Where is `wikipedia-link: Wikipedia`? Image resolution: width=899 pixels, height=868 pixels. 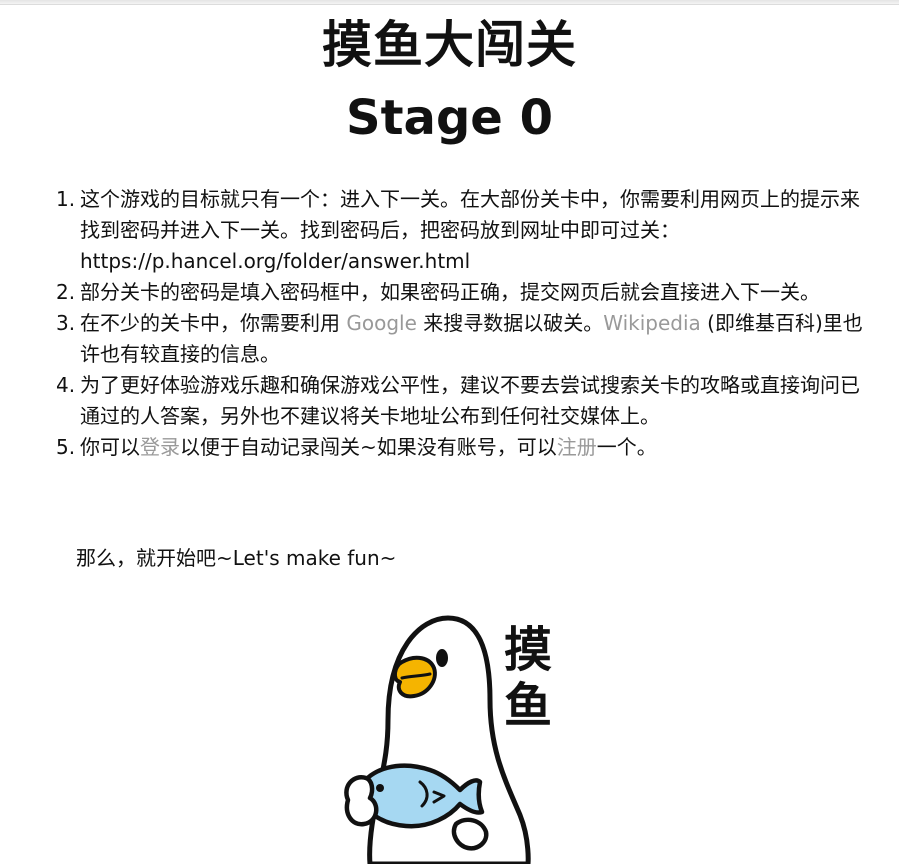 wikipedia-link: Wikipedia is located at coordinates (652, 323).